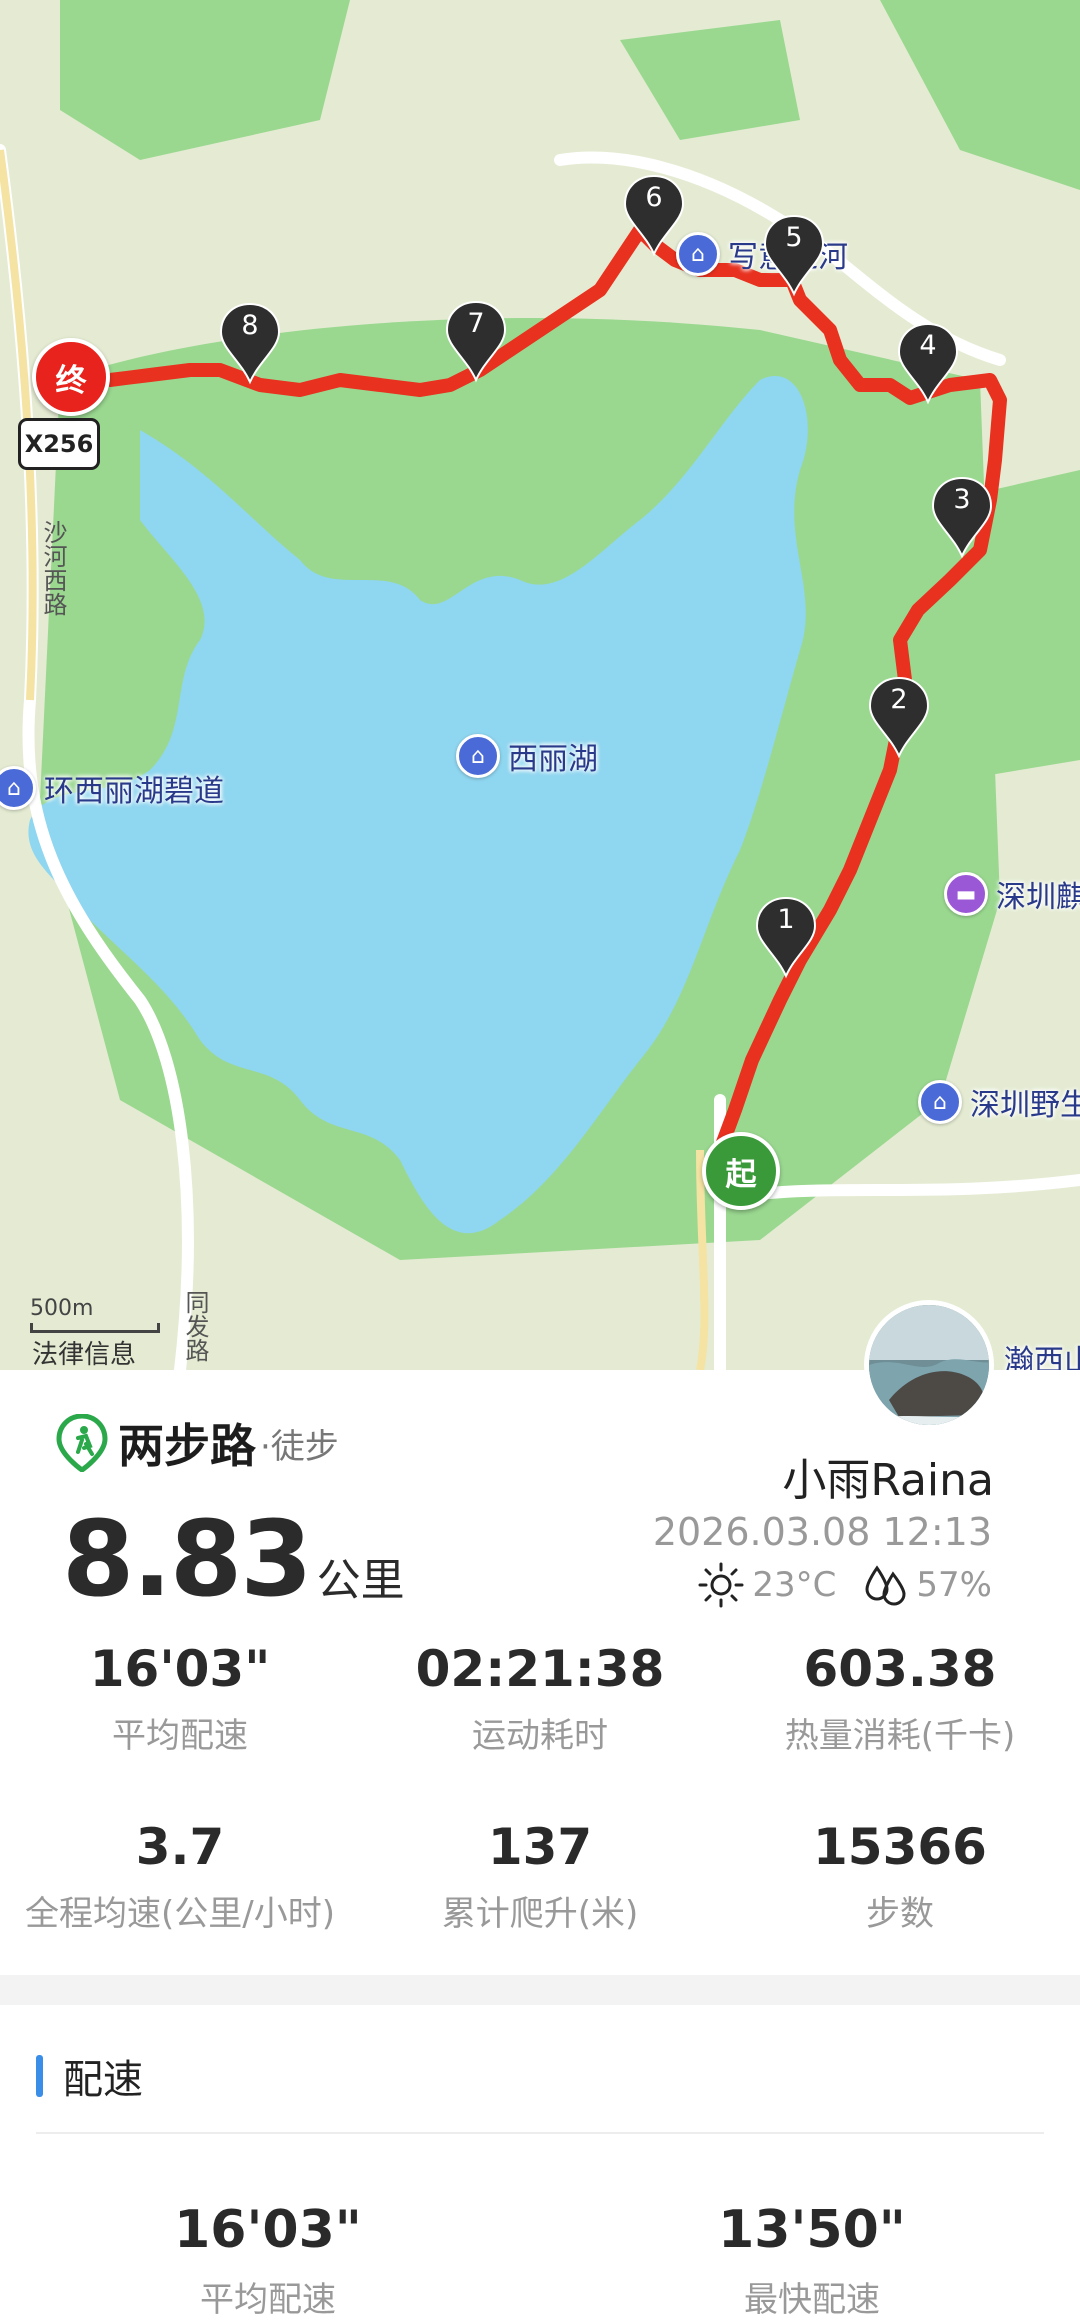 Image resolution: width=1080 pixels, height=2321 pixels. I want to click on stat-calories: 603.38 热量消耗(千卡), so click(900, 1698).